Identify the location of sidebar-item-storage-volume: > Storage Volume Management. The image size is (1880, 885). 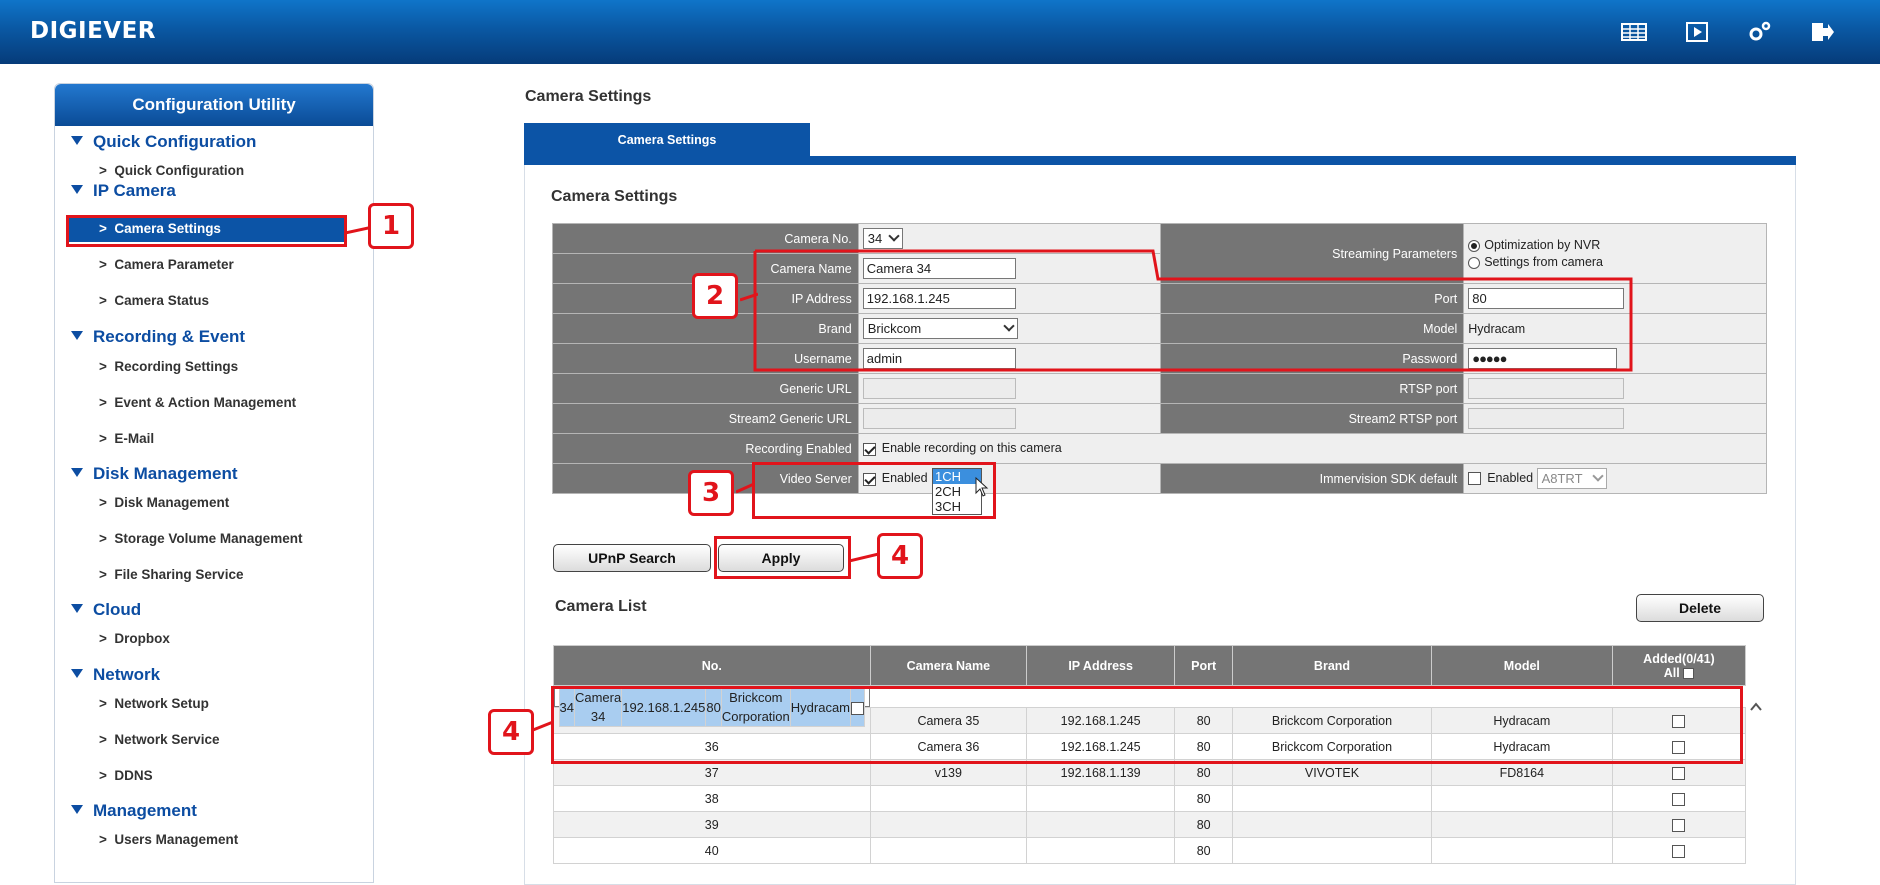
(207, 539).